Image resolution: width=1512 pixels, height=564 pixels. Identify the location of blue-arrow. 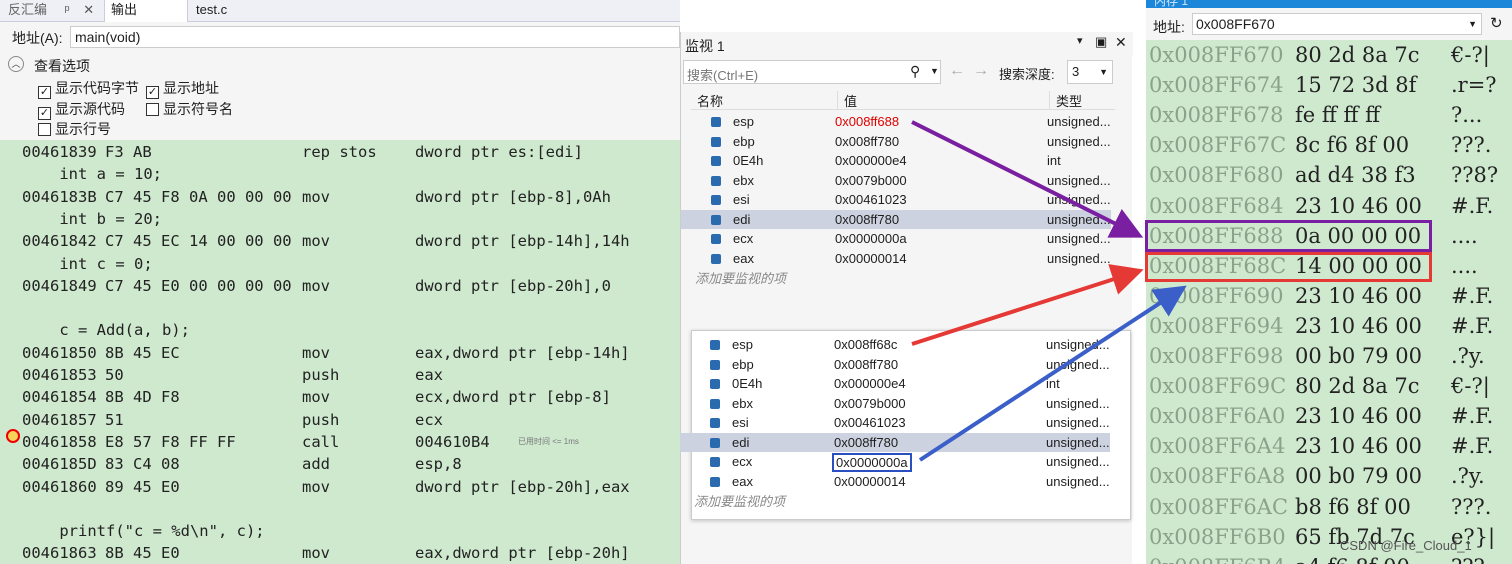
(1052, 373).